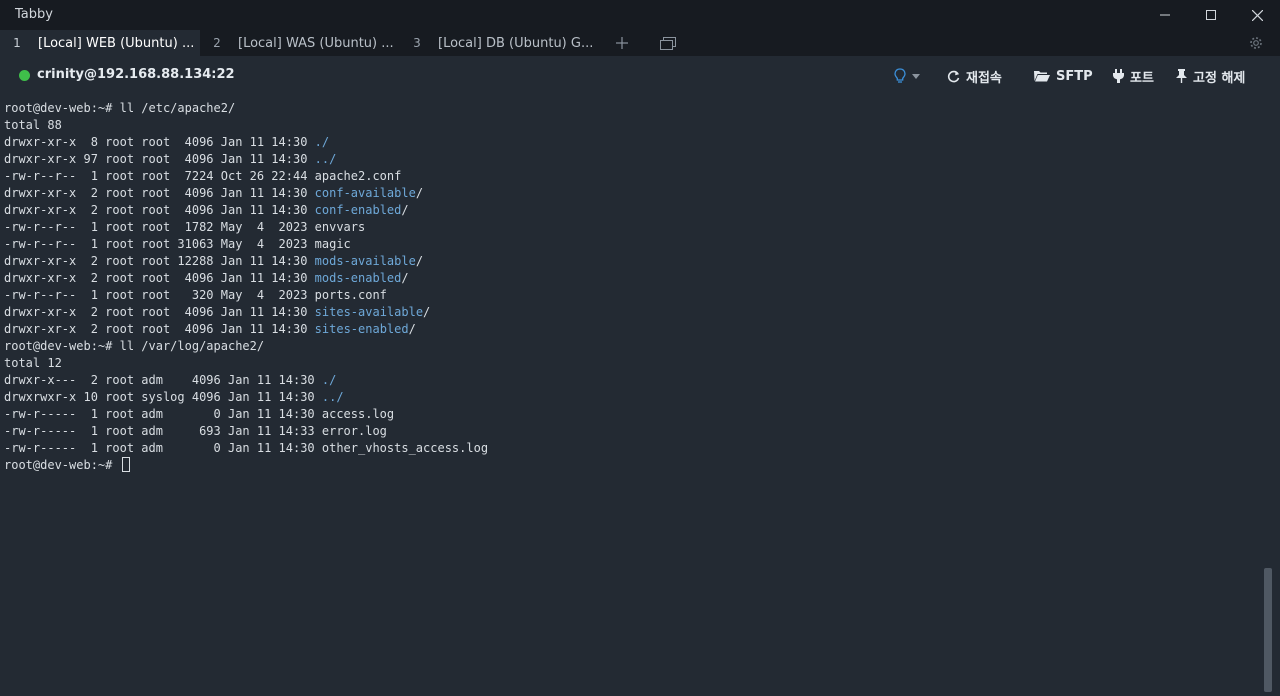 This screenshot has height=696, width=1280. I want to click on minimize-button, so click(1165, 15).